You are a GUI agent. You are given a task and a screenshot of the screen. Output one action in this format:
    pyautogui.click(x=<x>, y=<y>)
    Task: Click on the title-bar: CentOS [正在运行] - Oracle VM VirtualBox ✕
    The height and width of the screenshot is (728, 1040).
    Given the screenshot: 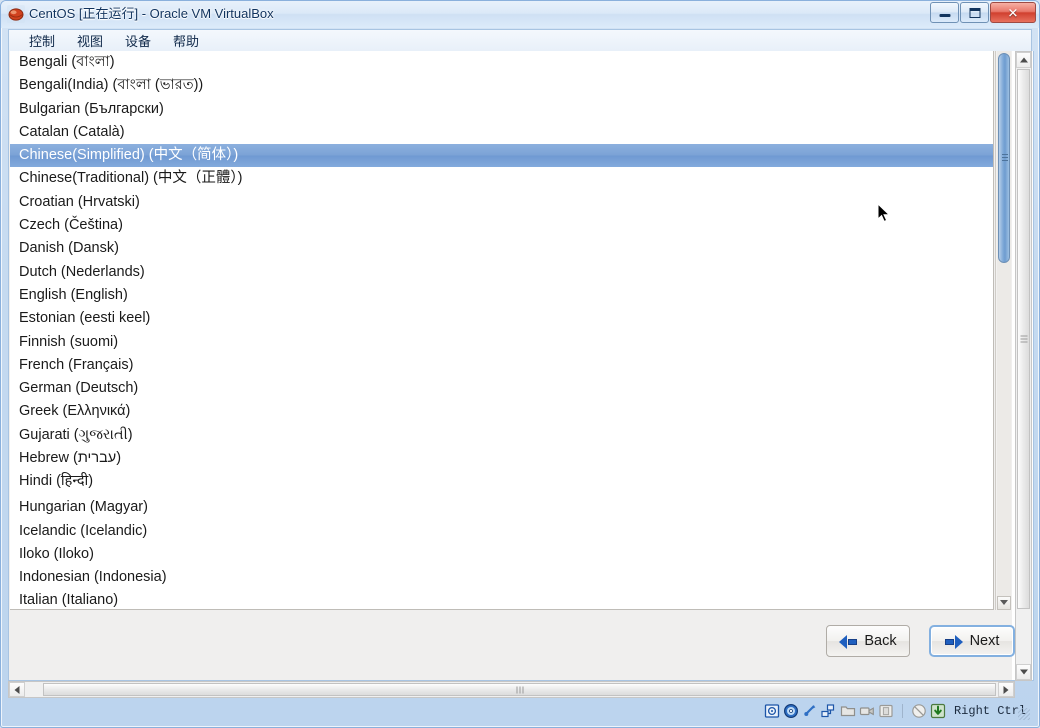 What is the action you would take?
    pyautogui.click(x=520, y=14)
    